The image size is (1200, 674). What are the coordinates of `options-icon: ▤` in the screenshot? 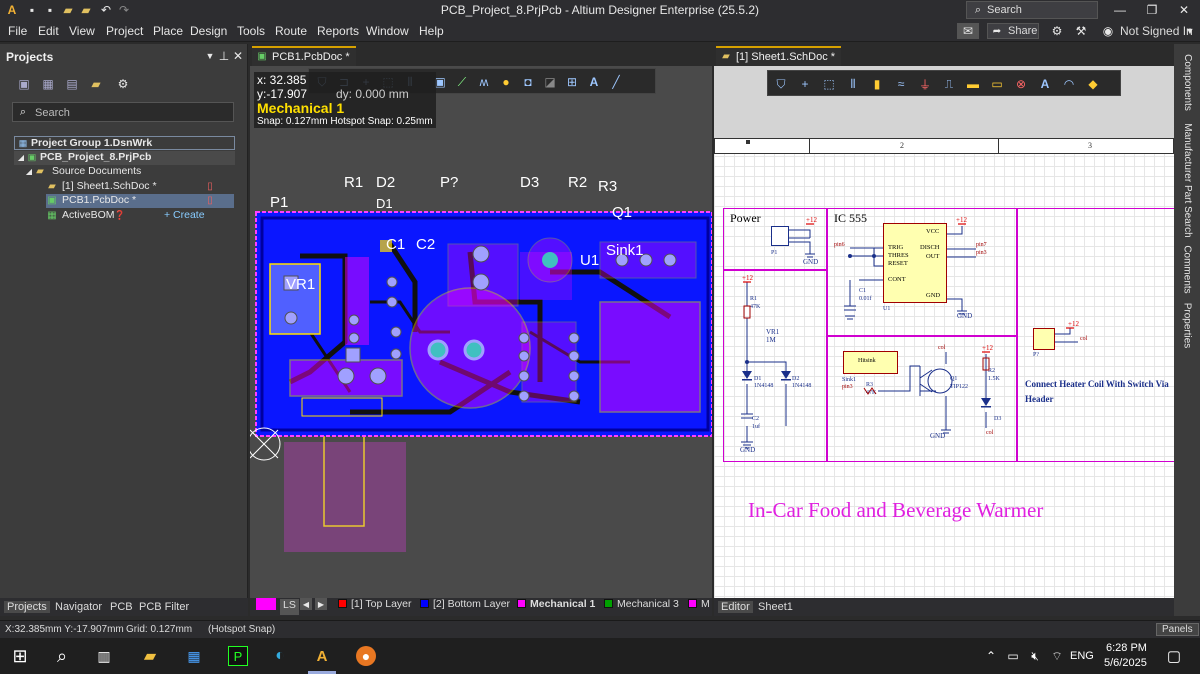 It's located at (72, 84).